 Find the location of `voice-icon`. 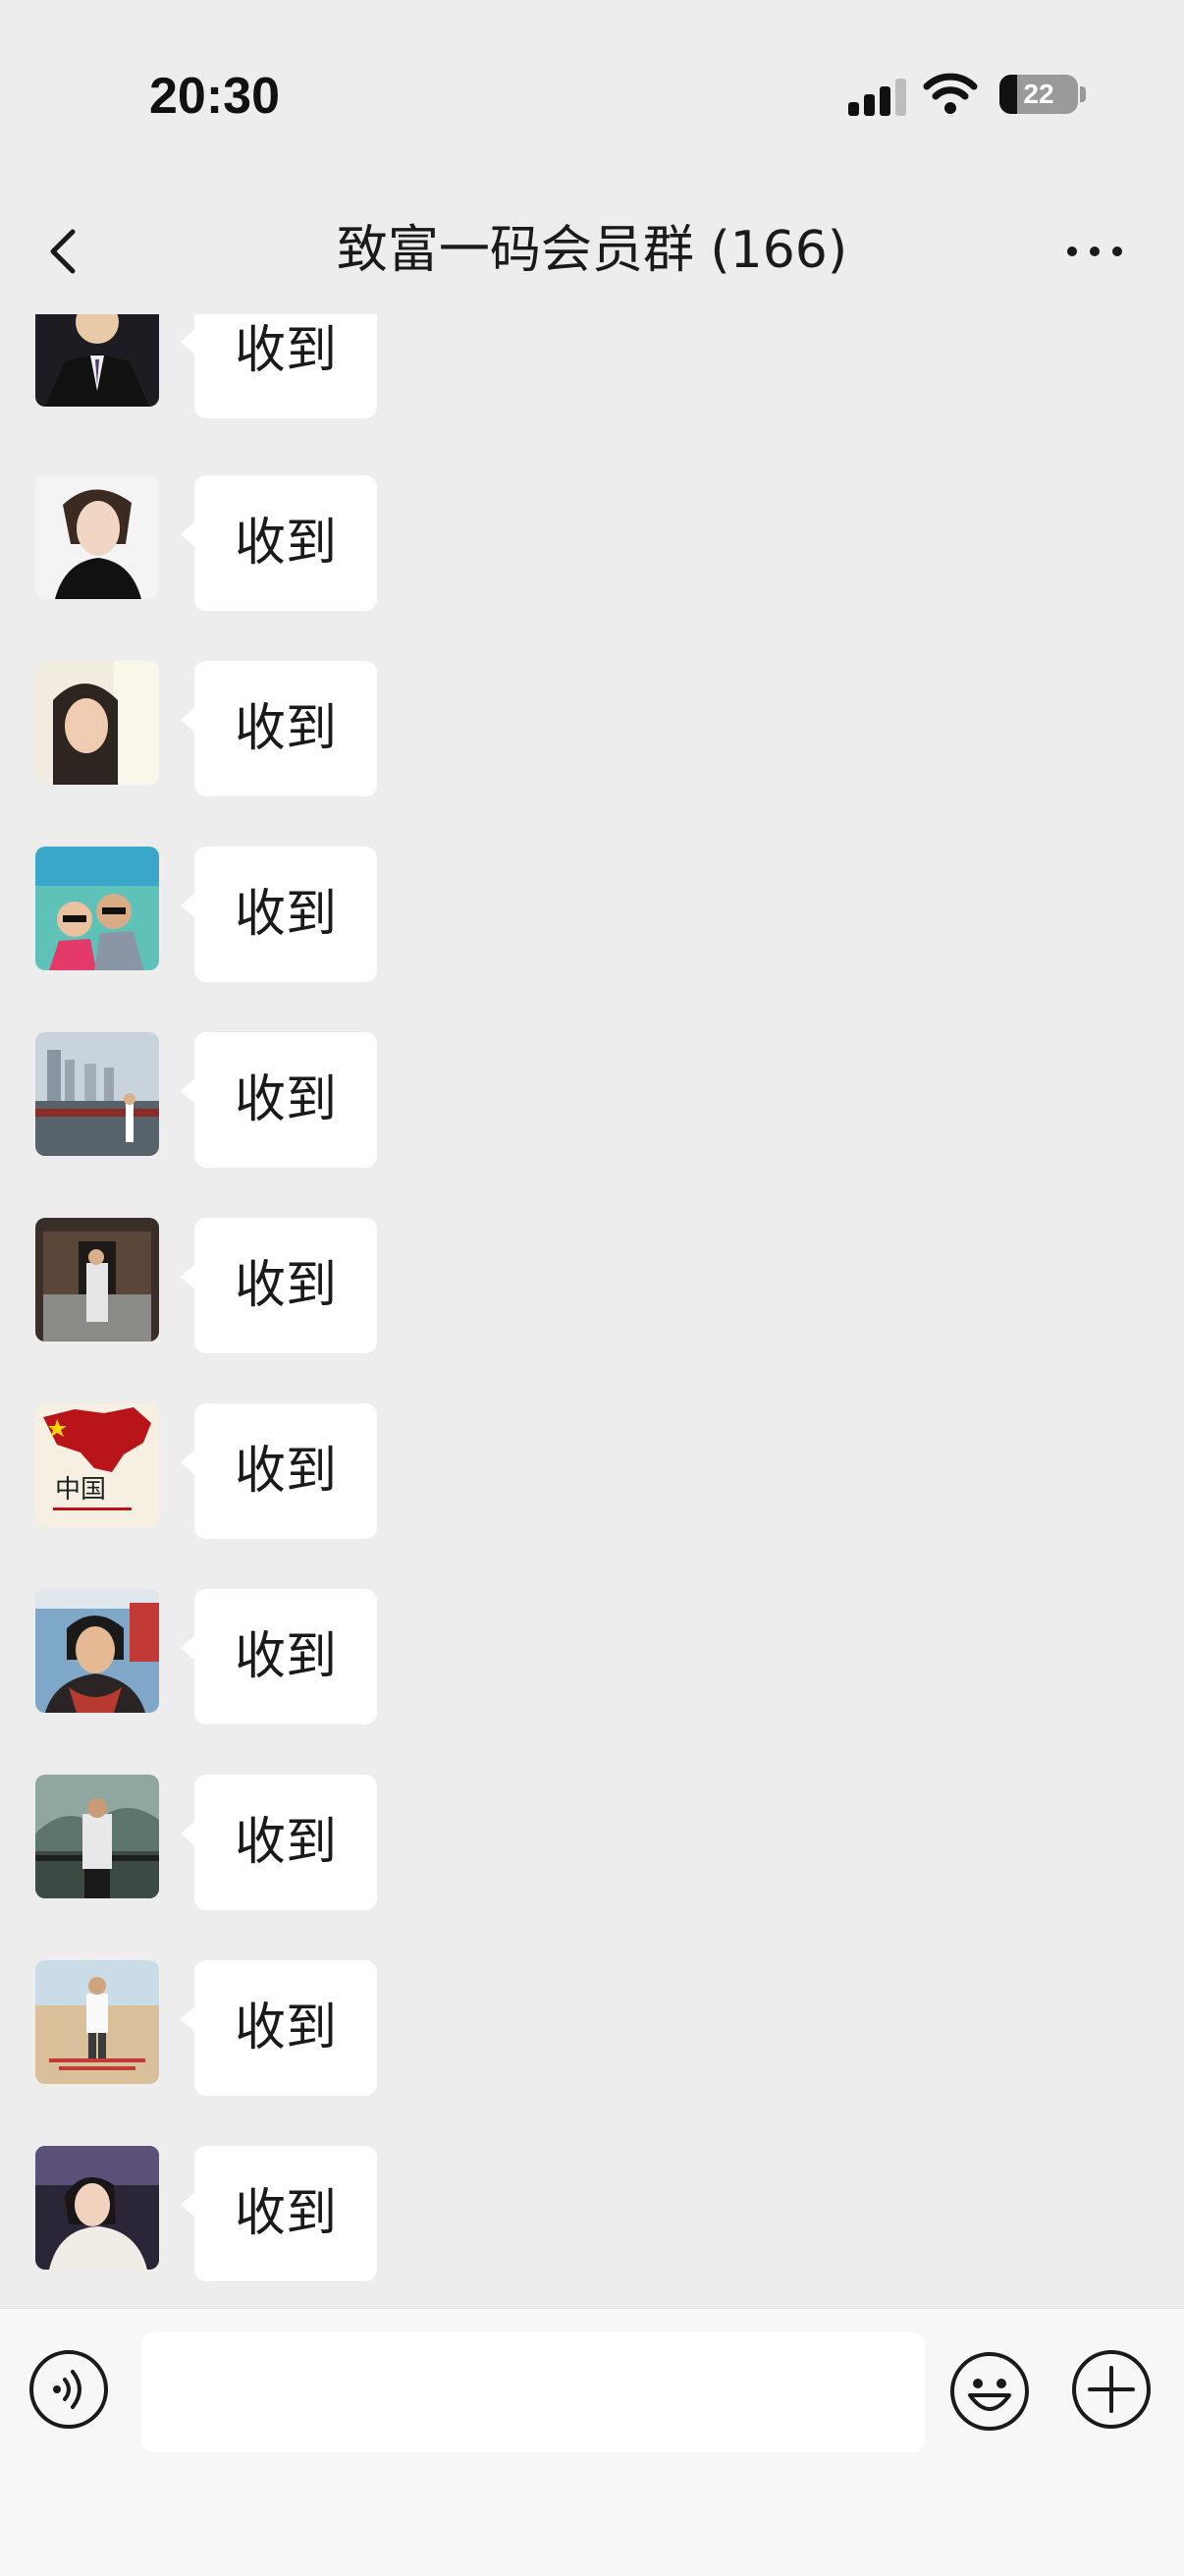

voice-icon is located at coordinates (68, 2389).